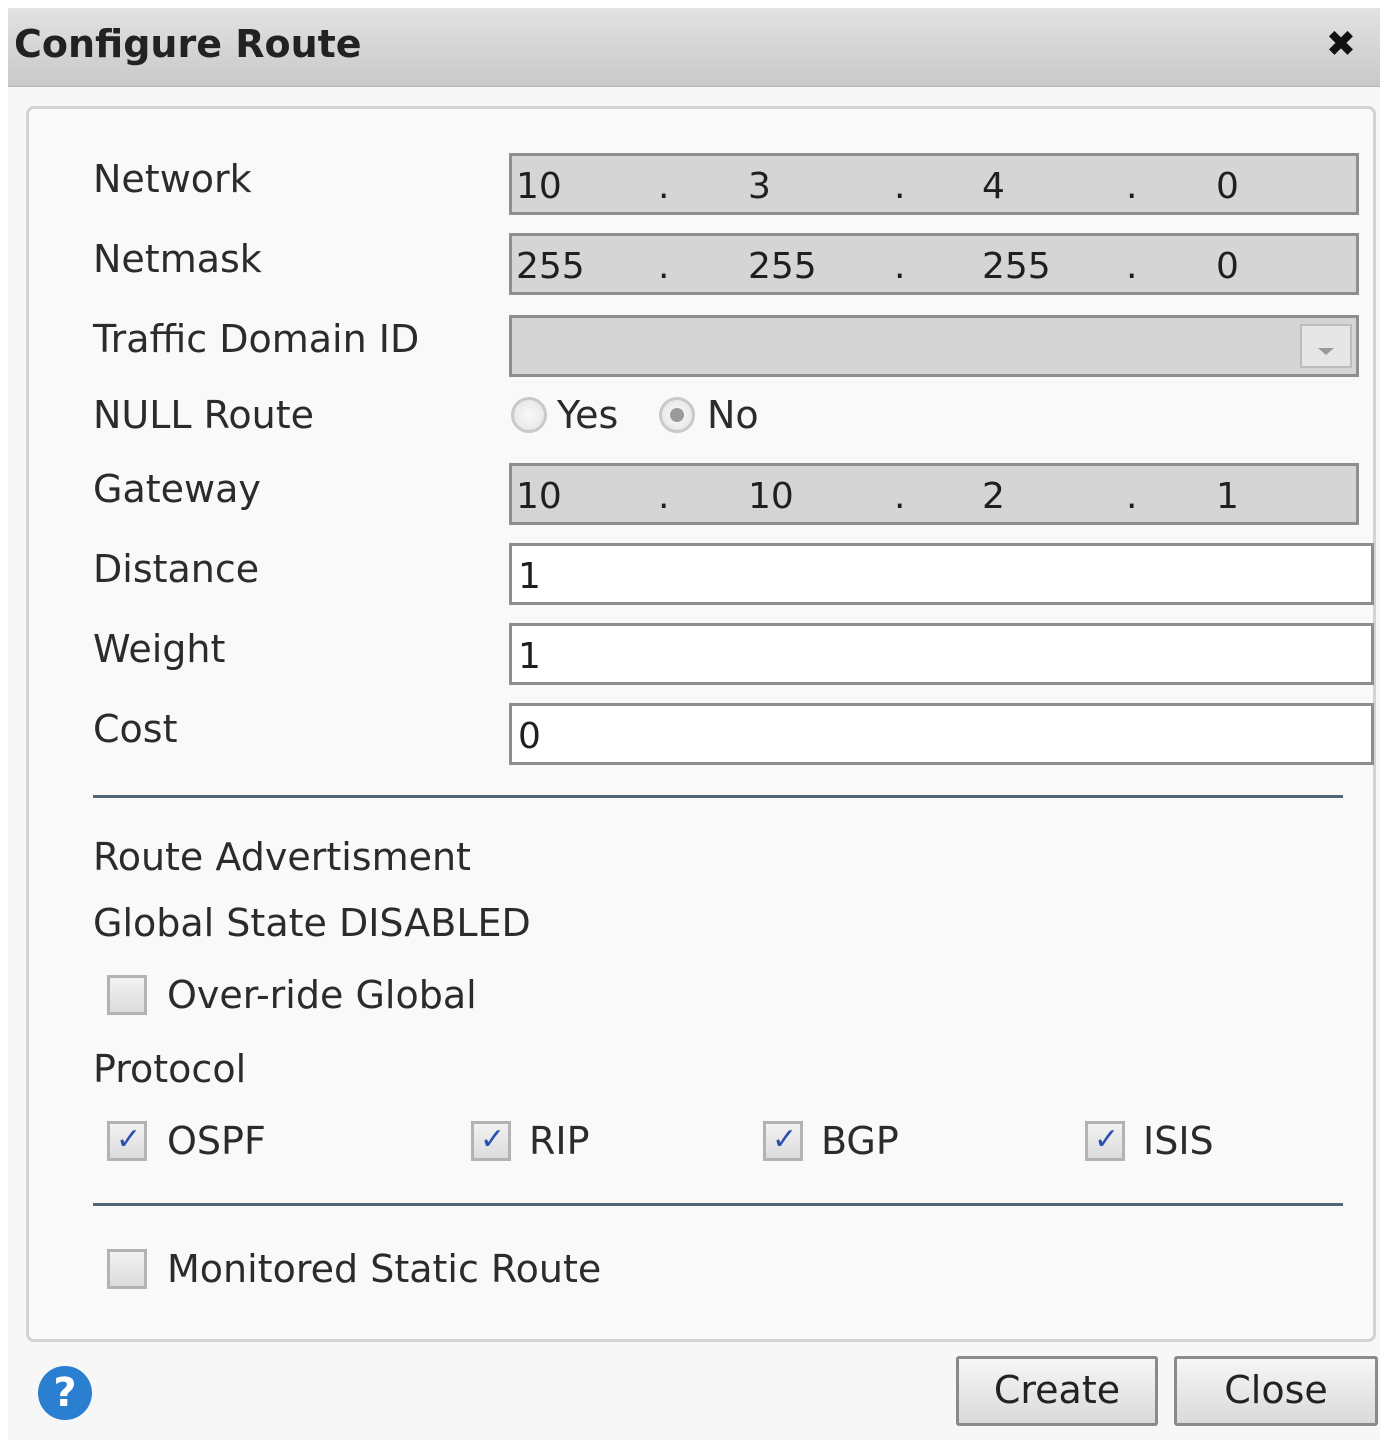 Image resolution: width=1387 pixels, height=1443 pixels. What do you see at coordinates (529, 656) in the screenshot?
I see `weight-value: 1` at bounding box center [529, 656].